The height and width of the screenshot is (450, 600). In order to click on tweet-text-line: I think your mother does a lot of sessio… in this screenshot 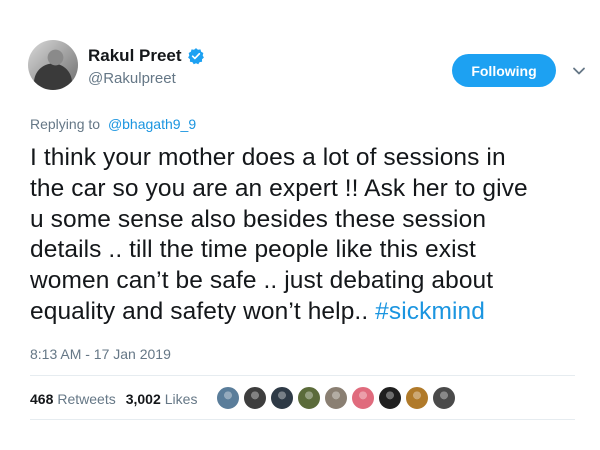, I will do `click(268, 157)`.